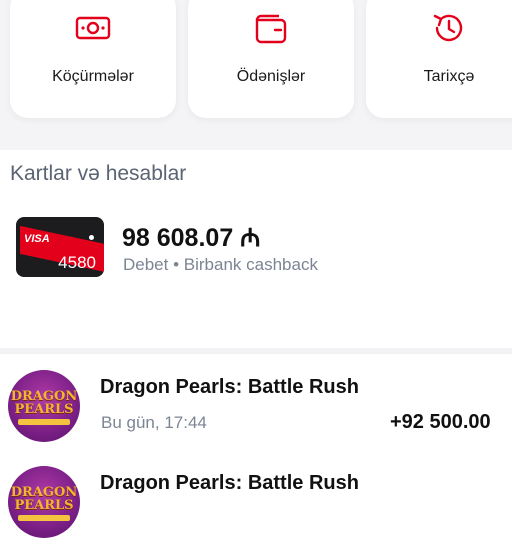  I want to click on transaction-amount: +92 500.00, so click(440, 422).